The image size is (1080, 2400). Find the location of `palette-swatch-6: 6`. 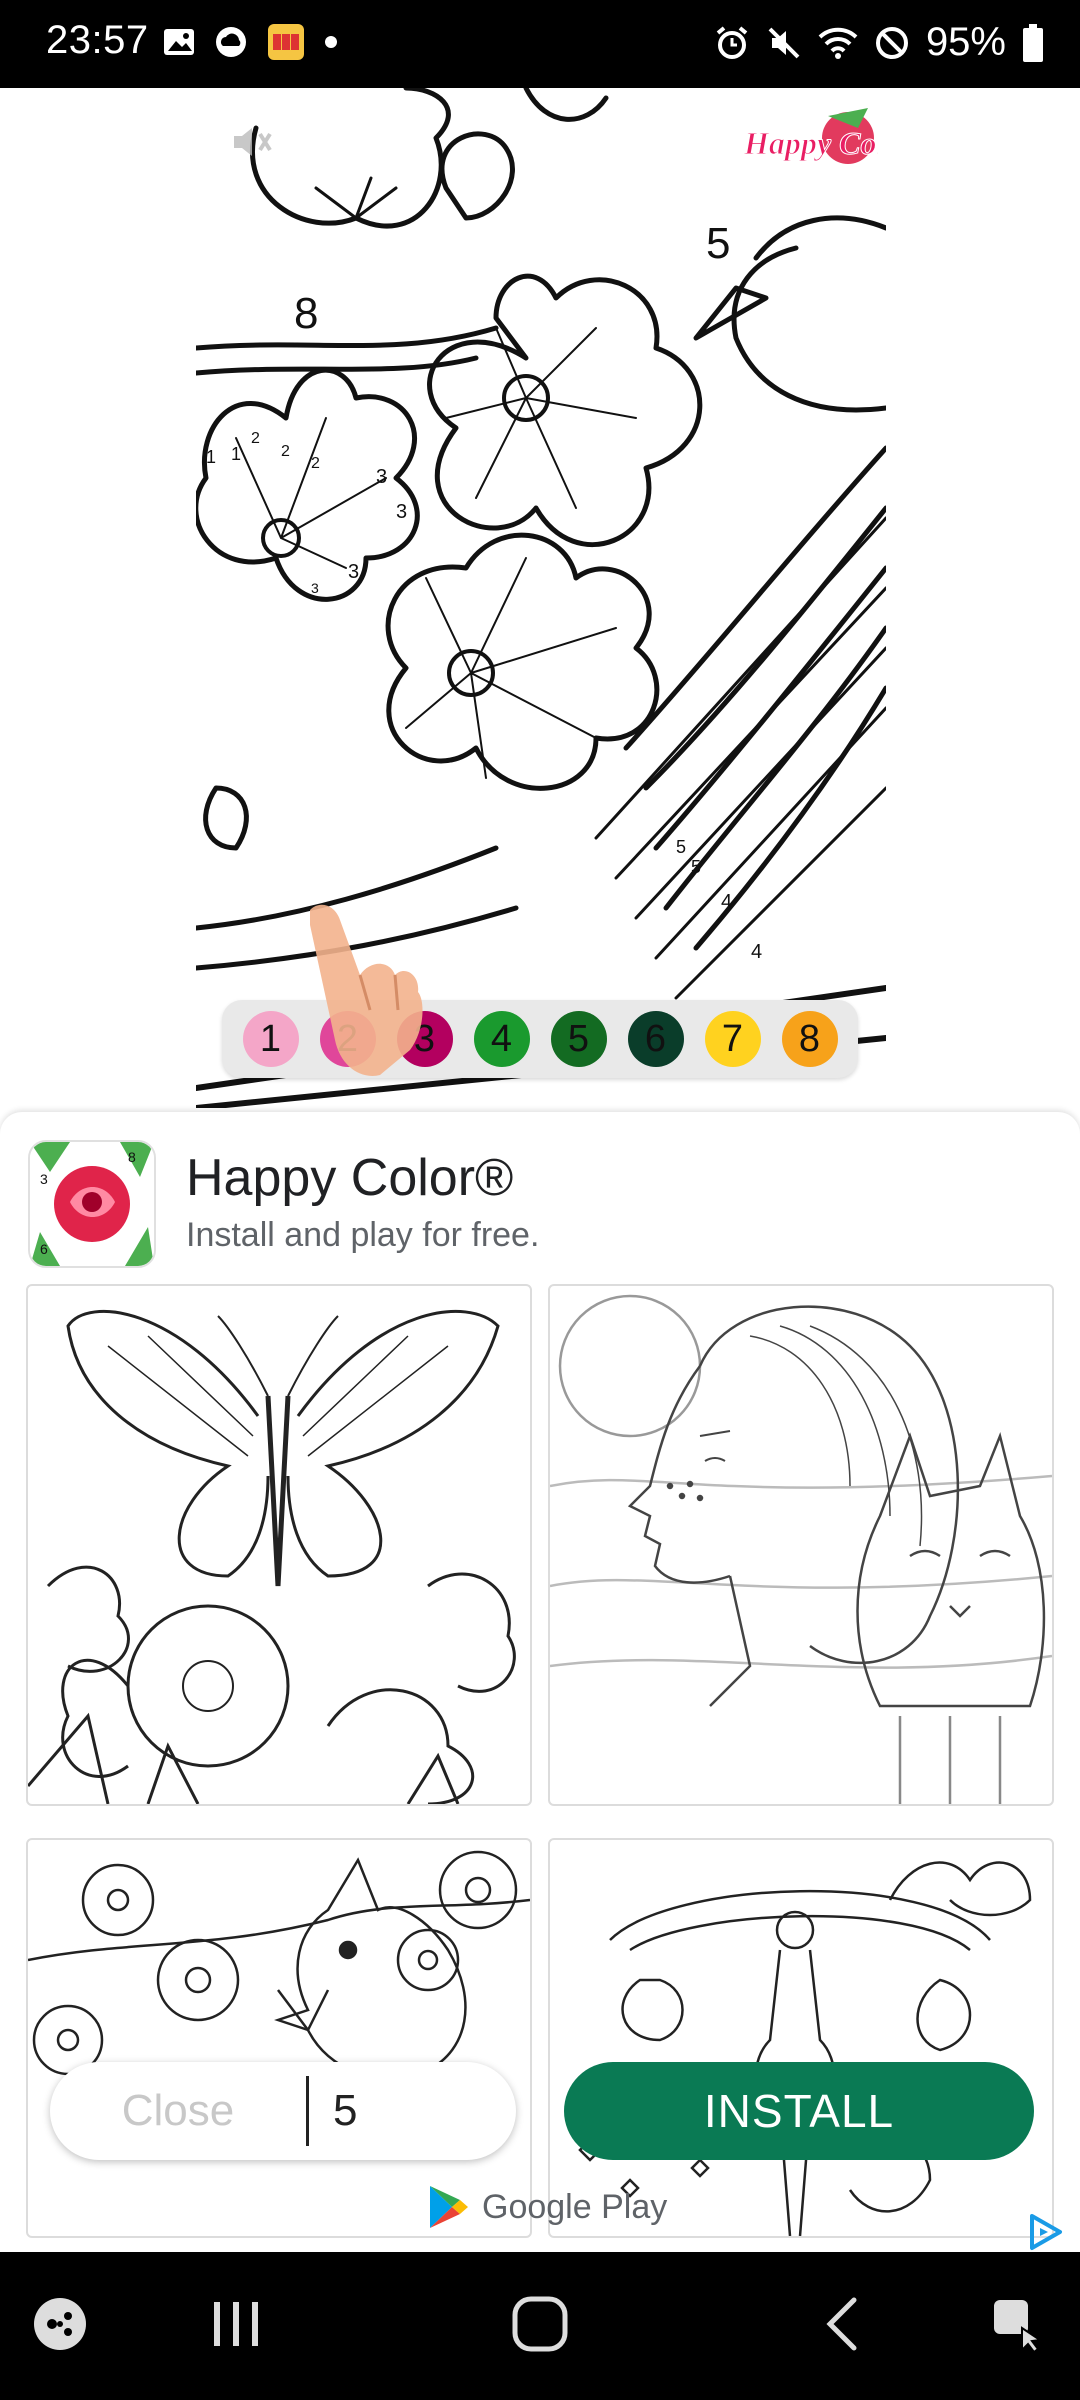

palette-swatch-6: 6 is located at coordinates (655, 1039).